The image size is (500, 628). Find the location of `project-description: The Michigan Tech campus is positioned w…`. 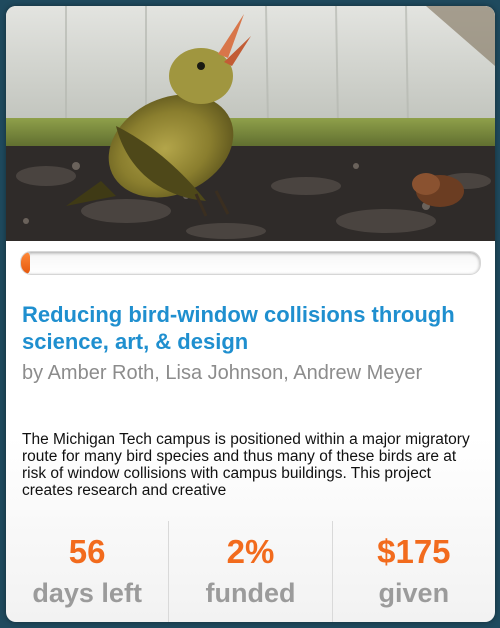

project-description: The Michigan Tech campus is positioned w… is located at coordinates (246, 465).